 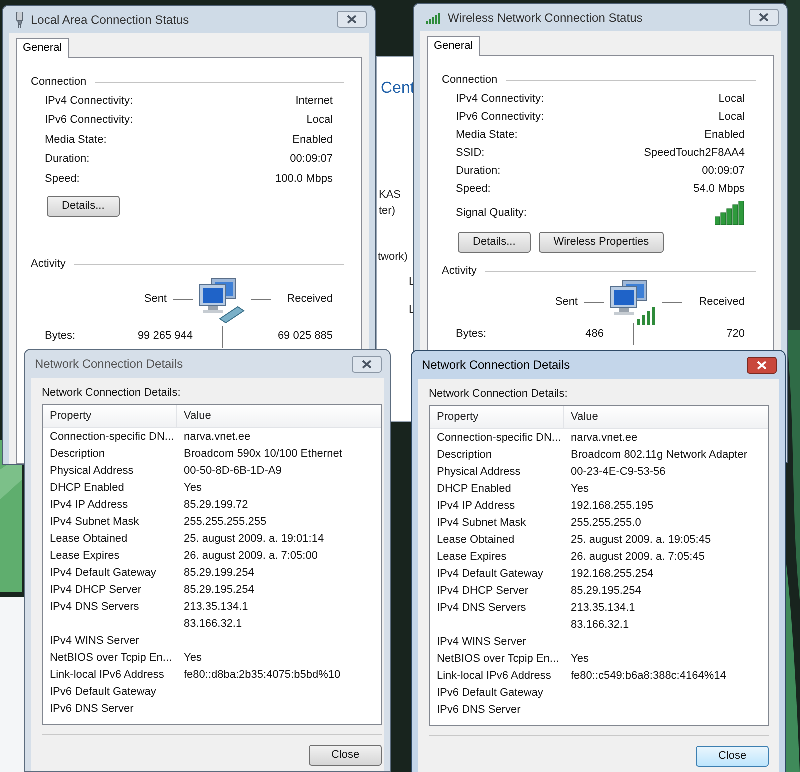 What do you see at coordinates (254, 540) in the screenshot?
I see `value-cell-text: 25. august 2009. a. 19:01:14` at bounding box center [254, 540].